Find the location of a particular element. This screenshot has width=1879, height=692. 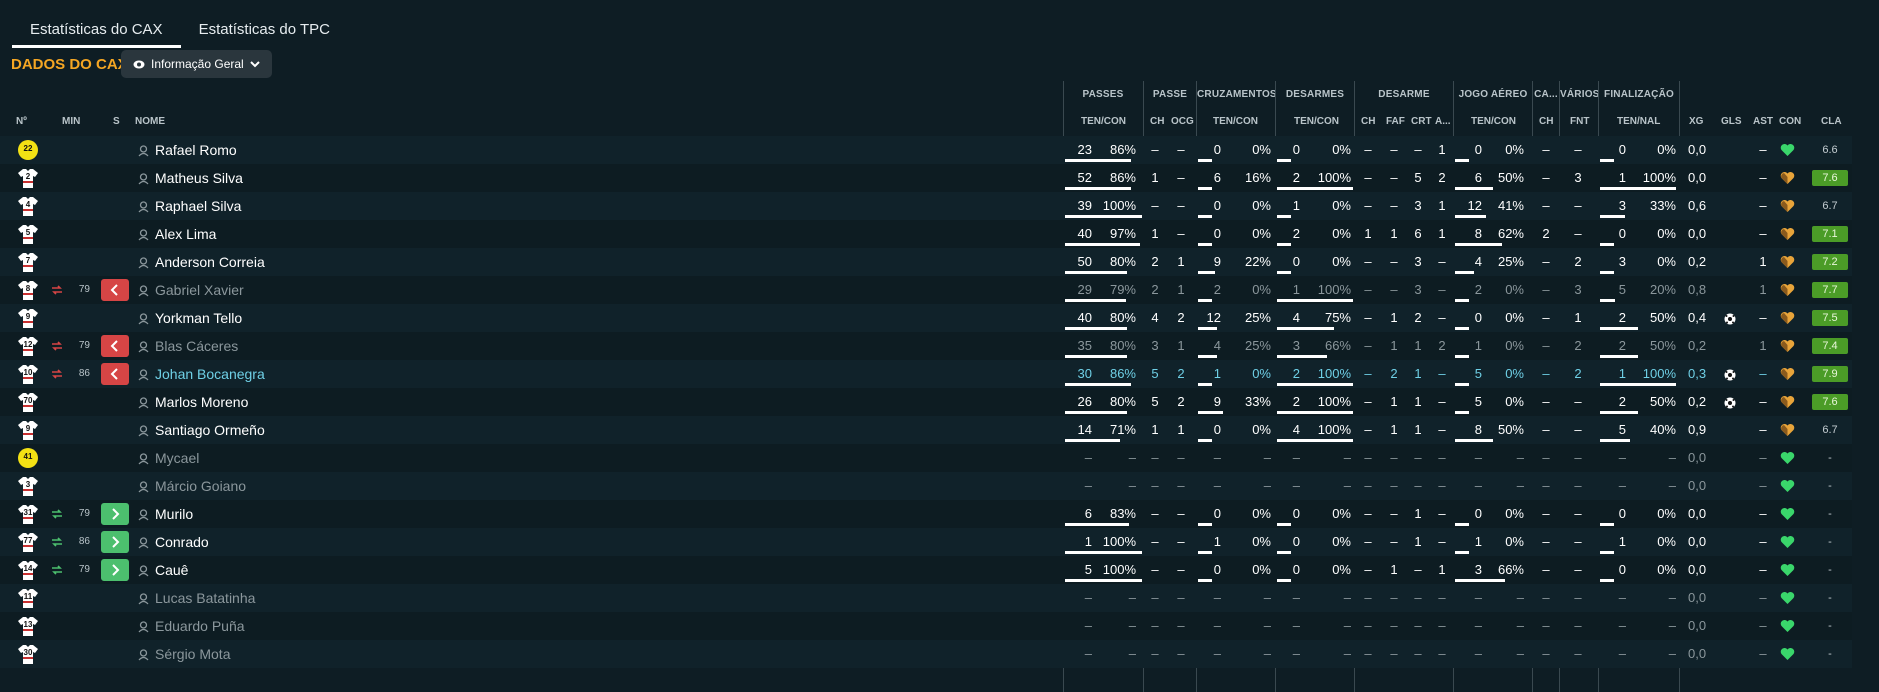

des-crt: – is located at coordinates (1418, 149).